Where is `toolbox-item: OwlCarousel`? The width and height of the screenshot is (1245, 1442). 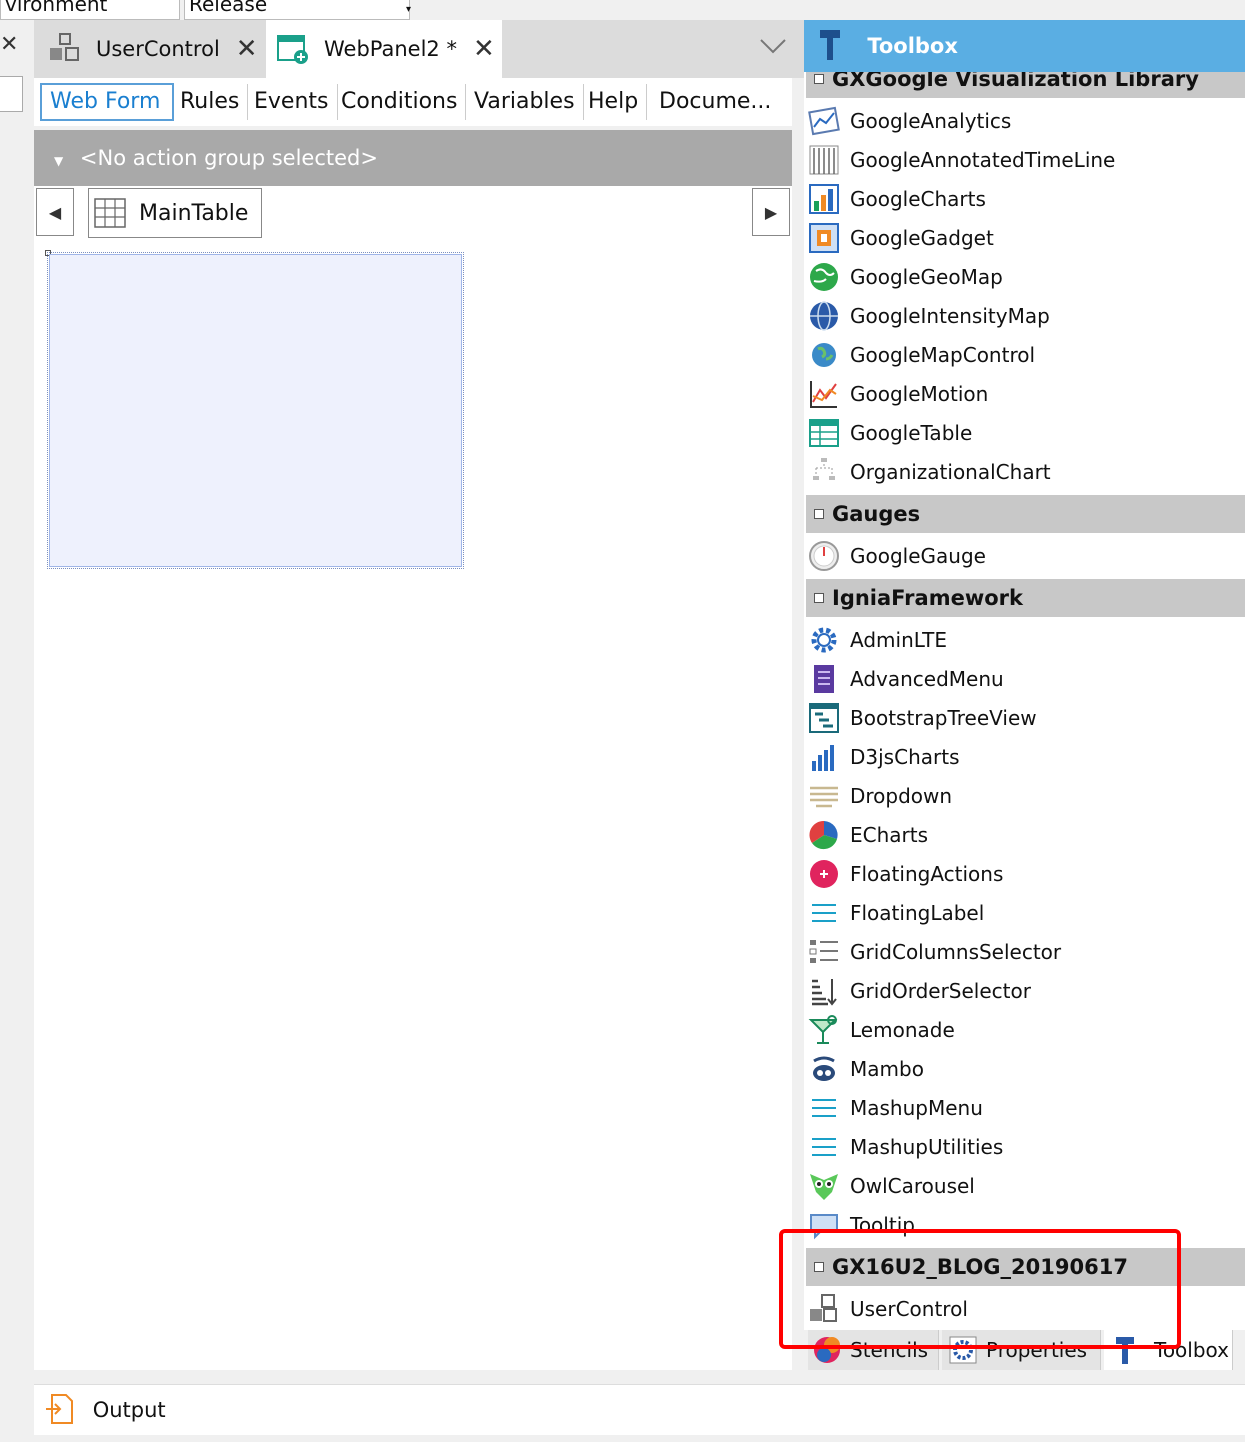 toolbox-item: OwlCarousel is located at coordinates (891, 1186).